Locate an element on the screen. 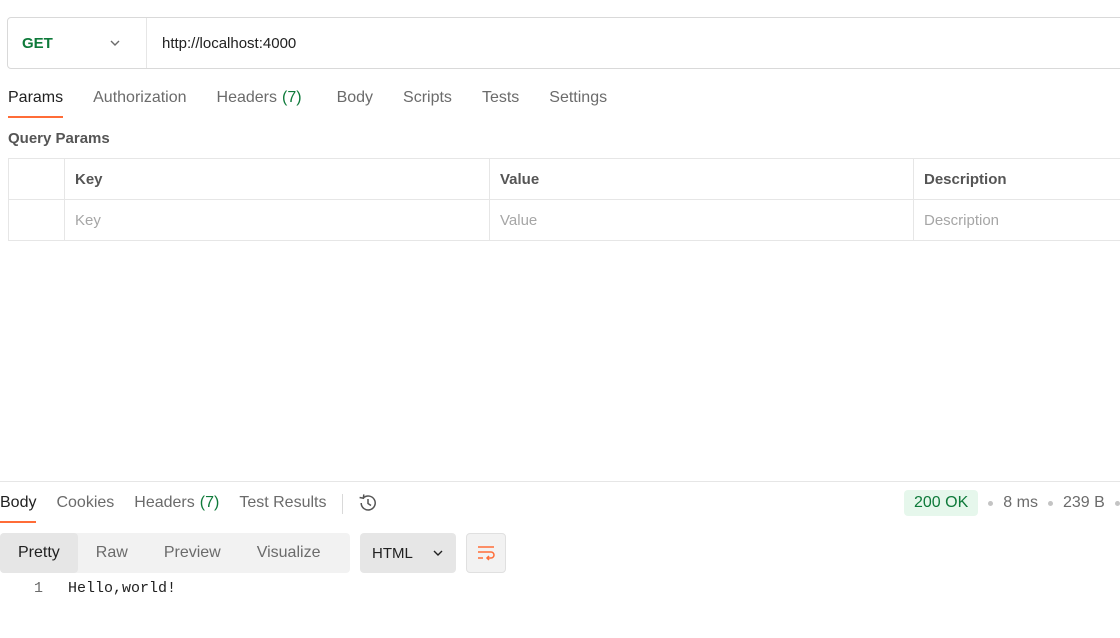 This screenshot has width=1120, height=638. response-tab-test-results: Test Results is located at coordinates (282, 507).